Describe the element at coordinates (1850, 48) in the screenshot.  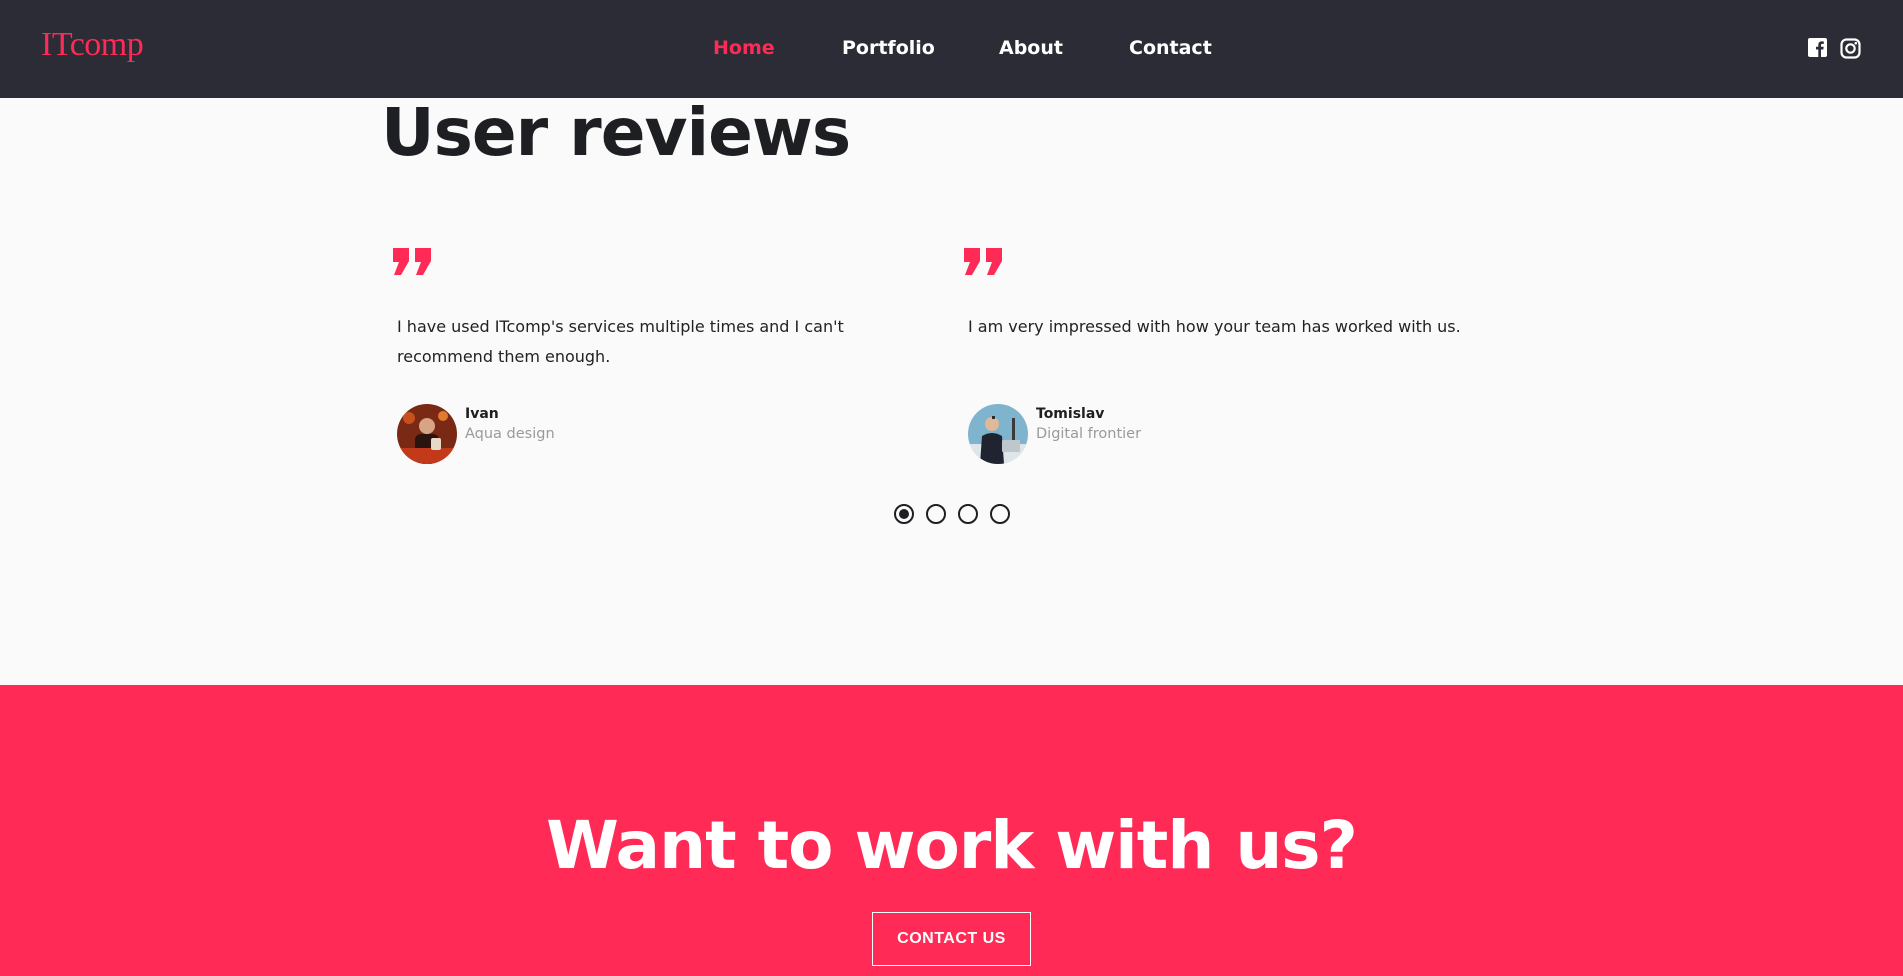
I see `instagram-icon` at that location.